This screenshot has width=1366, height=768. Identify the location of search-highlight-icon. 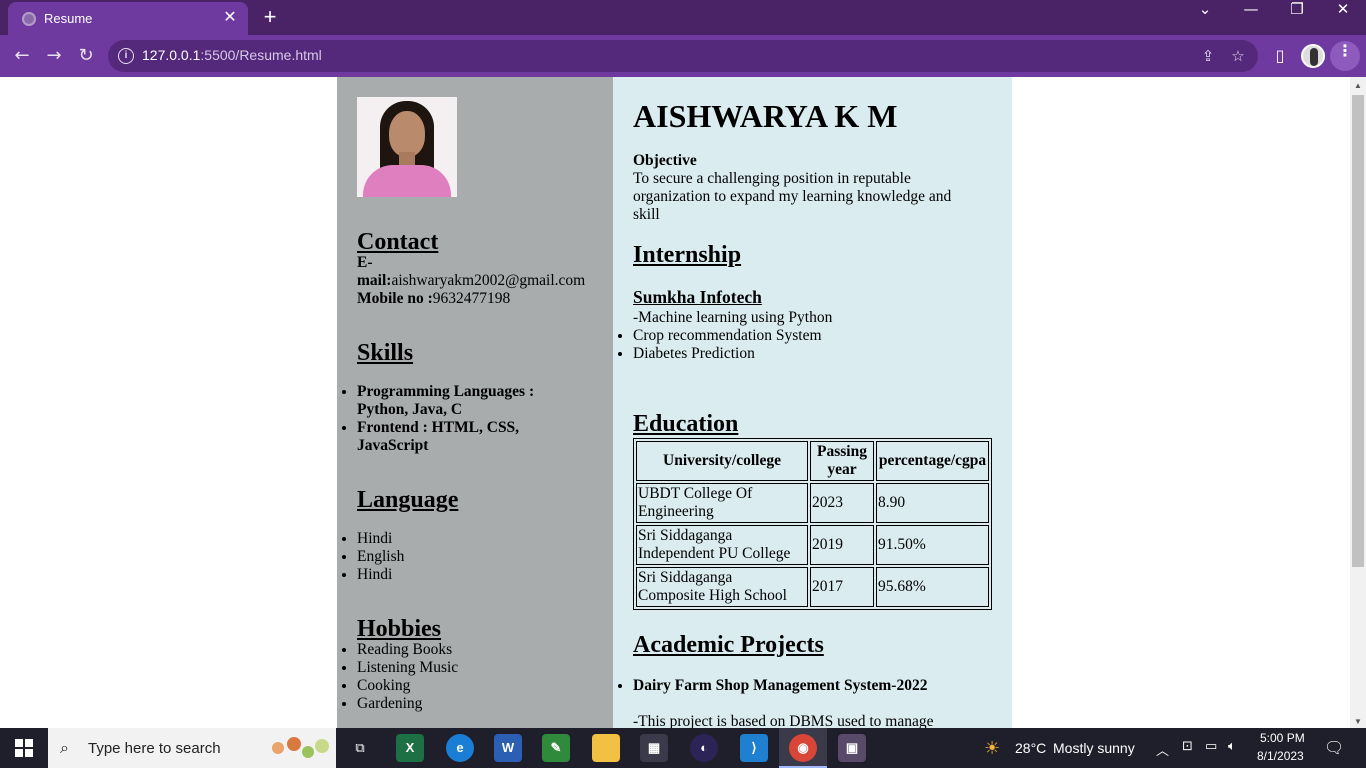
(300, 747).